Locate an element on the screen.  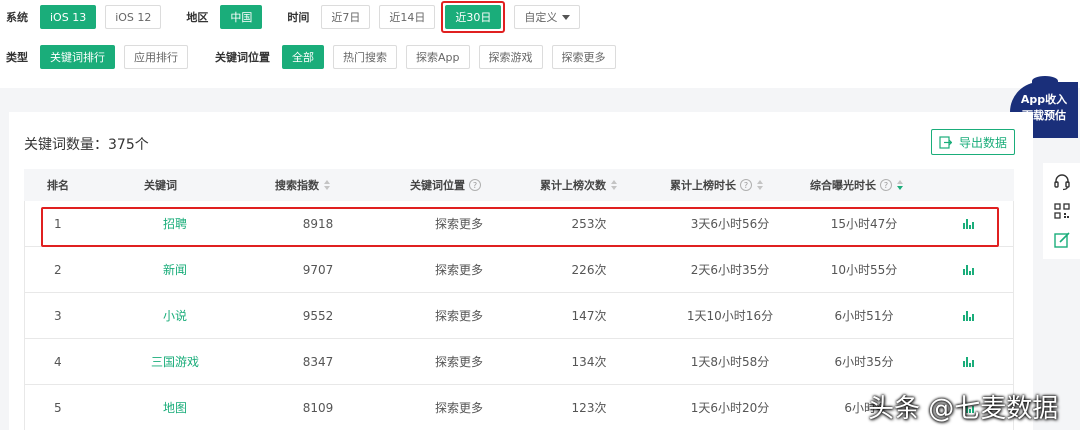
system-ios13-button: iOS 13 is located at coordinates (68, 17).